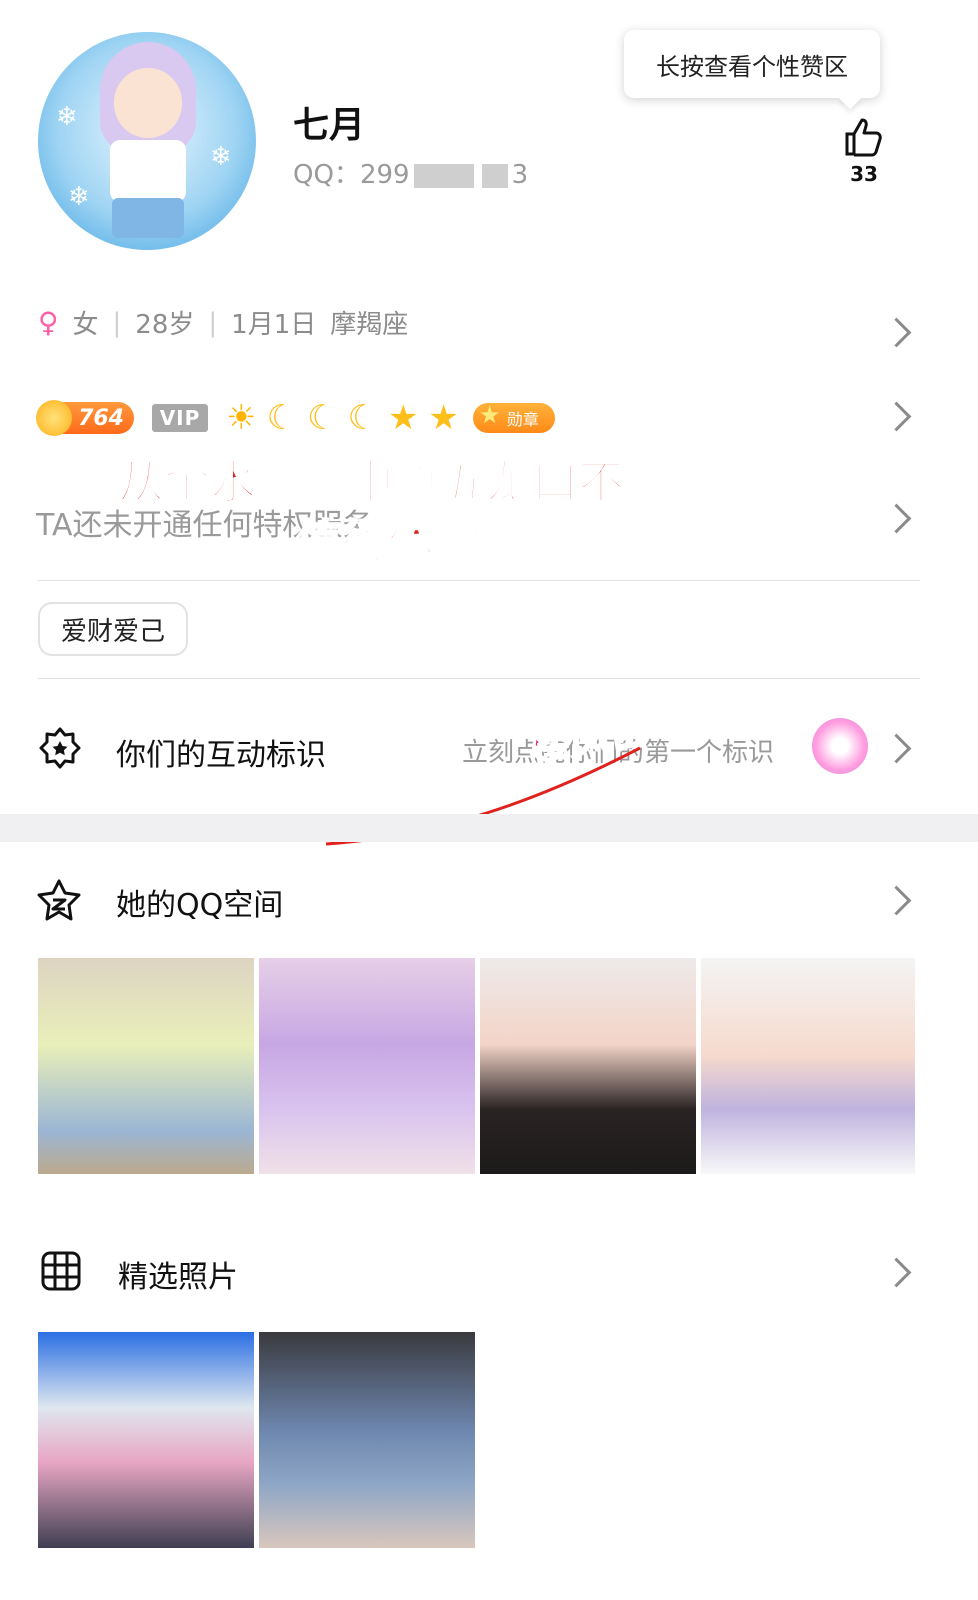 The width and height of the screenshot is (978, 1600). I want to click on sun-icon: ☀, so click(241, 418).